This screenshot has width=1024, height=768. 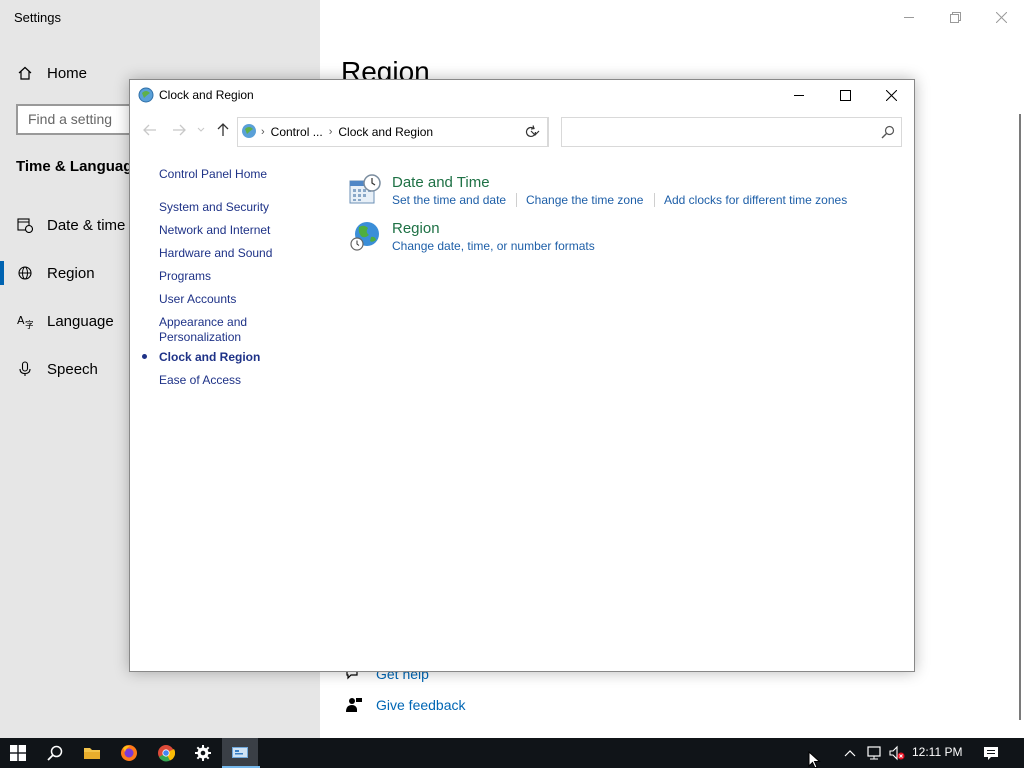 I want to click on settings-restore-button, so click(x=955, y=17).